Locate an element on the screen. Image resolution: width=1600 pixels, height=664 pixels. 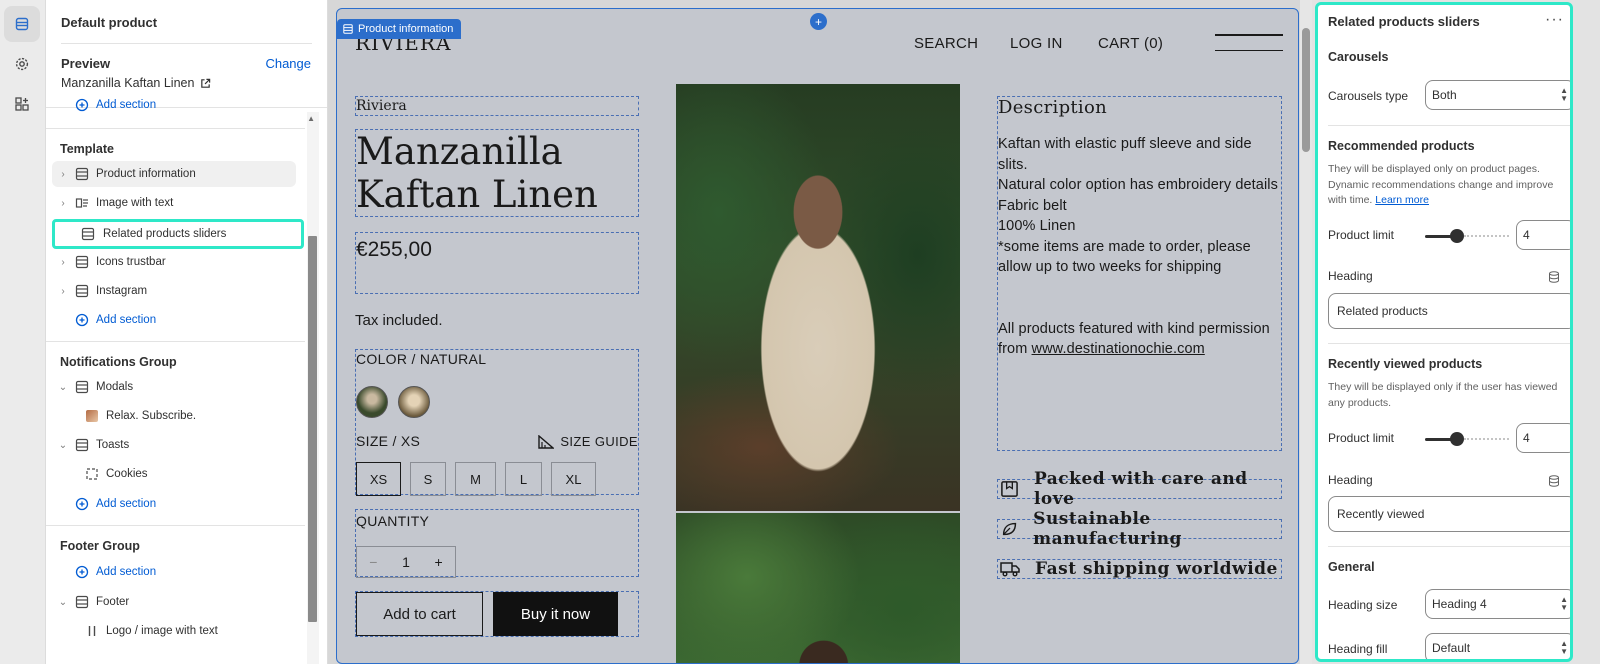
quantity-plus-button: + is located at coordinates (439, 562).